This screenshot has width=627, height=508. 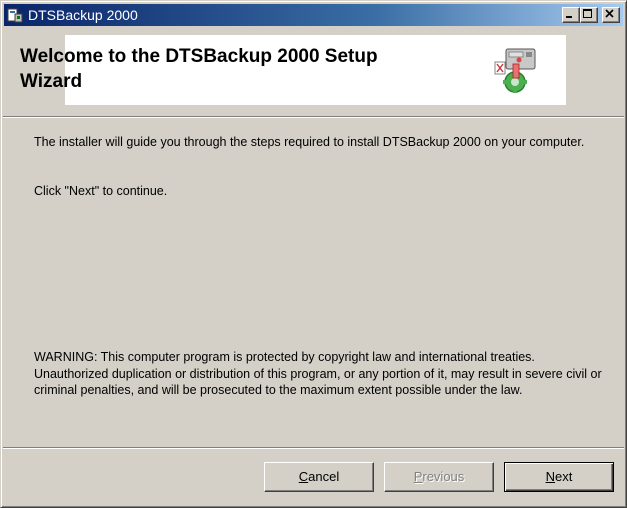 I want to click on continue-hint: Click "Next" to continue., so click(x=101, y=191).